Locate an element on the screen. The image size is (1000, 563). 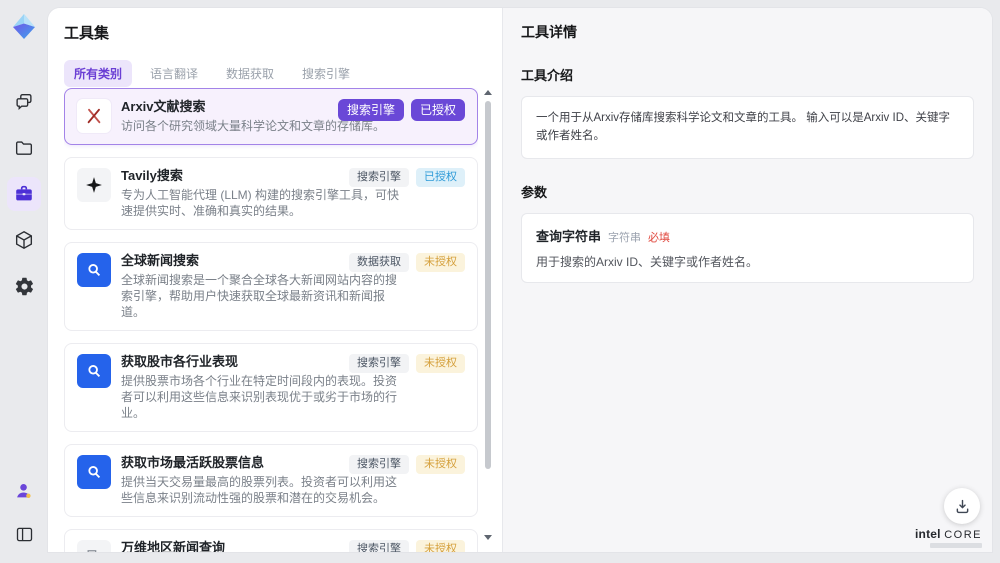
folder-icon is located at coordinates (24, 148).